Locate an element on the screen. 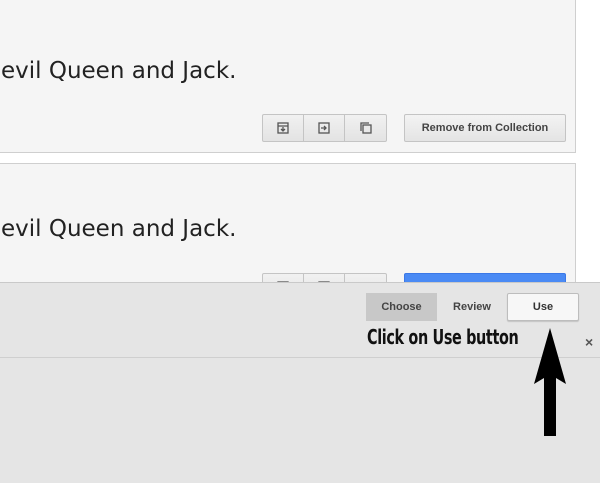  close-icon: × is located at coordinates (589, 342).